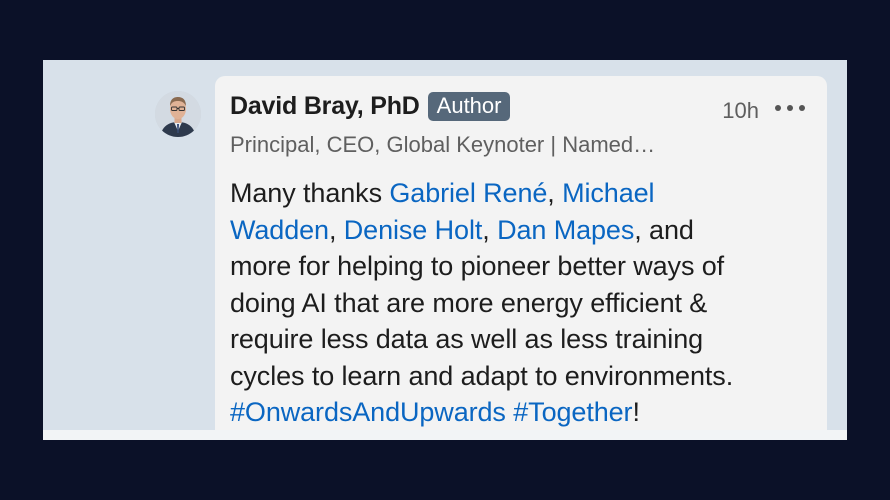 Image resolution: width=890 pixels, height=500 pixels. What do you see at coordinates (445, 435) in the screenshot?
I see `bottom-edge` at bounding box center [445, 435].